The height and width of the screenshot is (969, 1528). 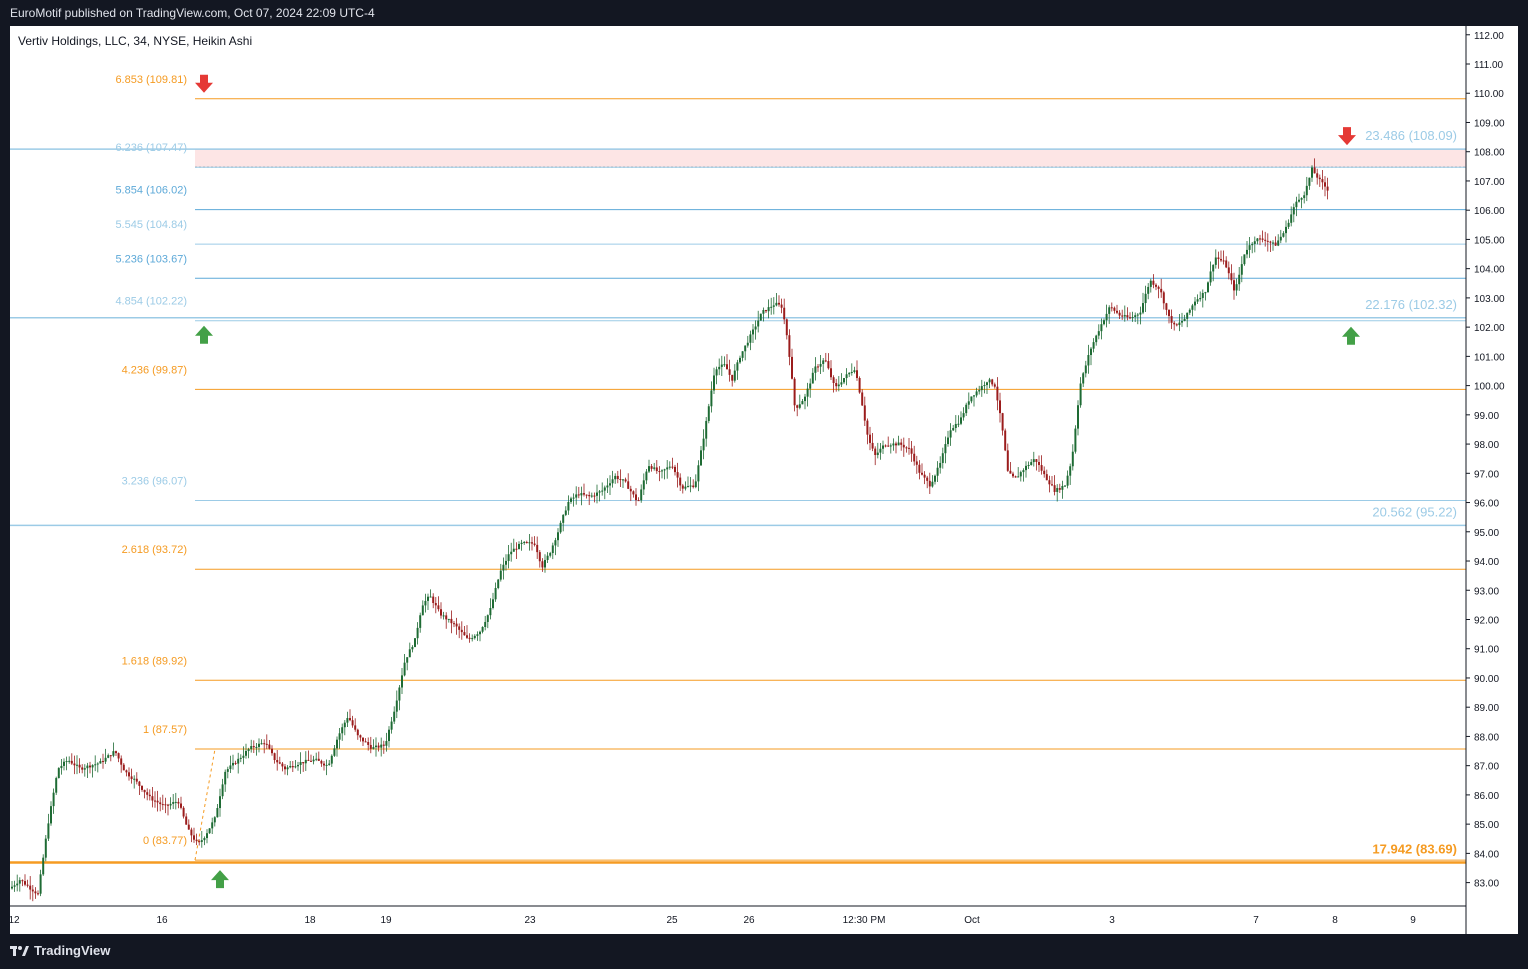 I want to click on x-tick-label: 25, so click(x=672, y=920).